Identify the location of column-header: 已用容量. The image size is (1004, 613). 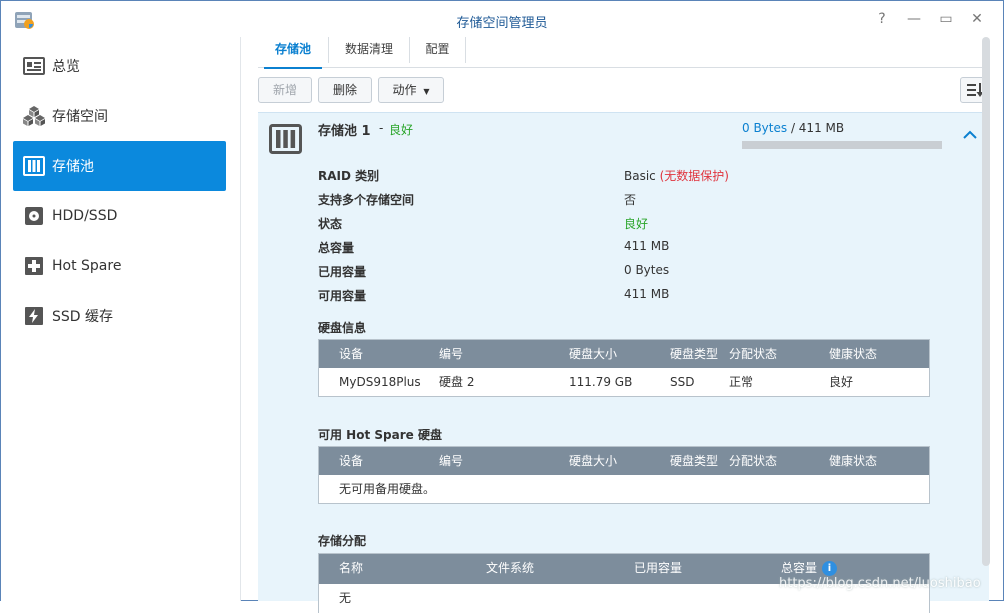
(658, 568).